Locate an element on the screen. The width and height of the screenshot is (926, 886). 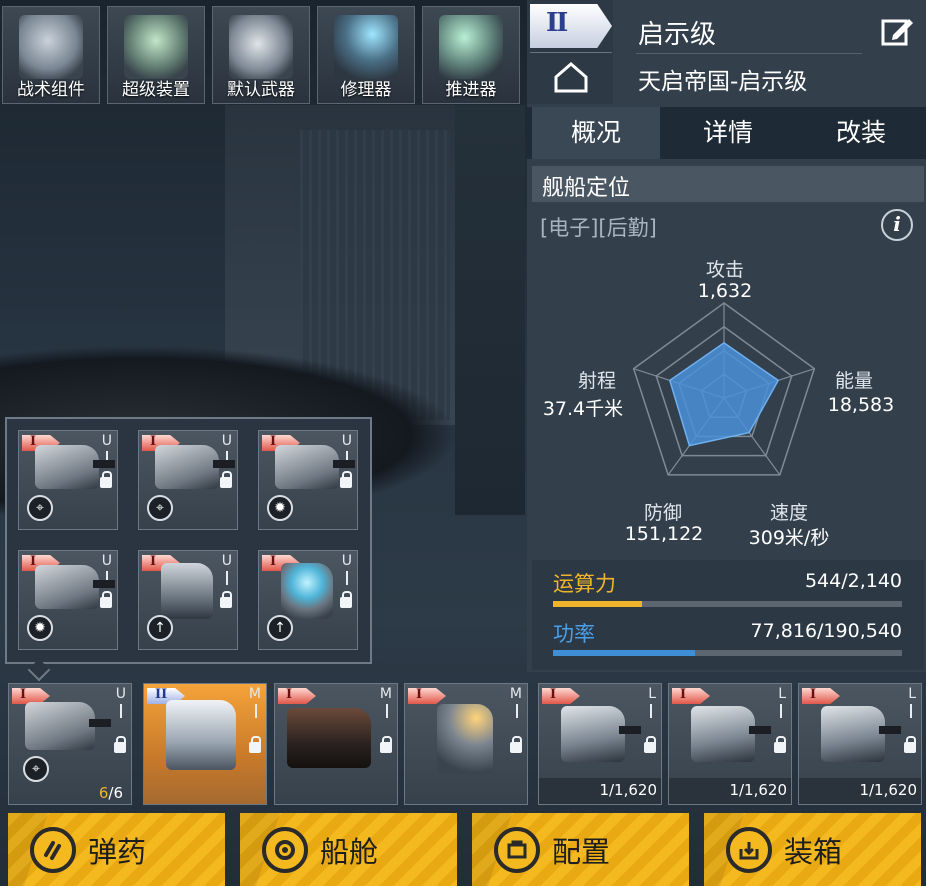
config-button-label: 配置 is located at coordinates (581, 852).